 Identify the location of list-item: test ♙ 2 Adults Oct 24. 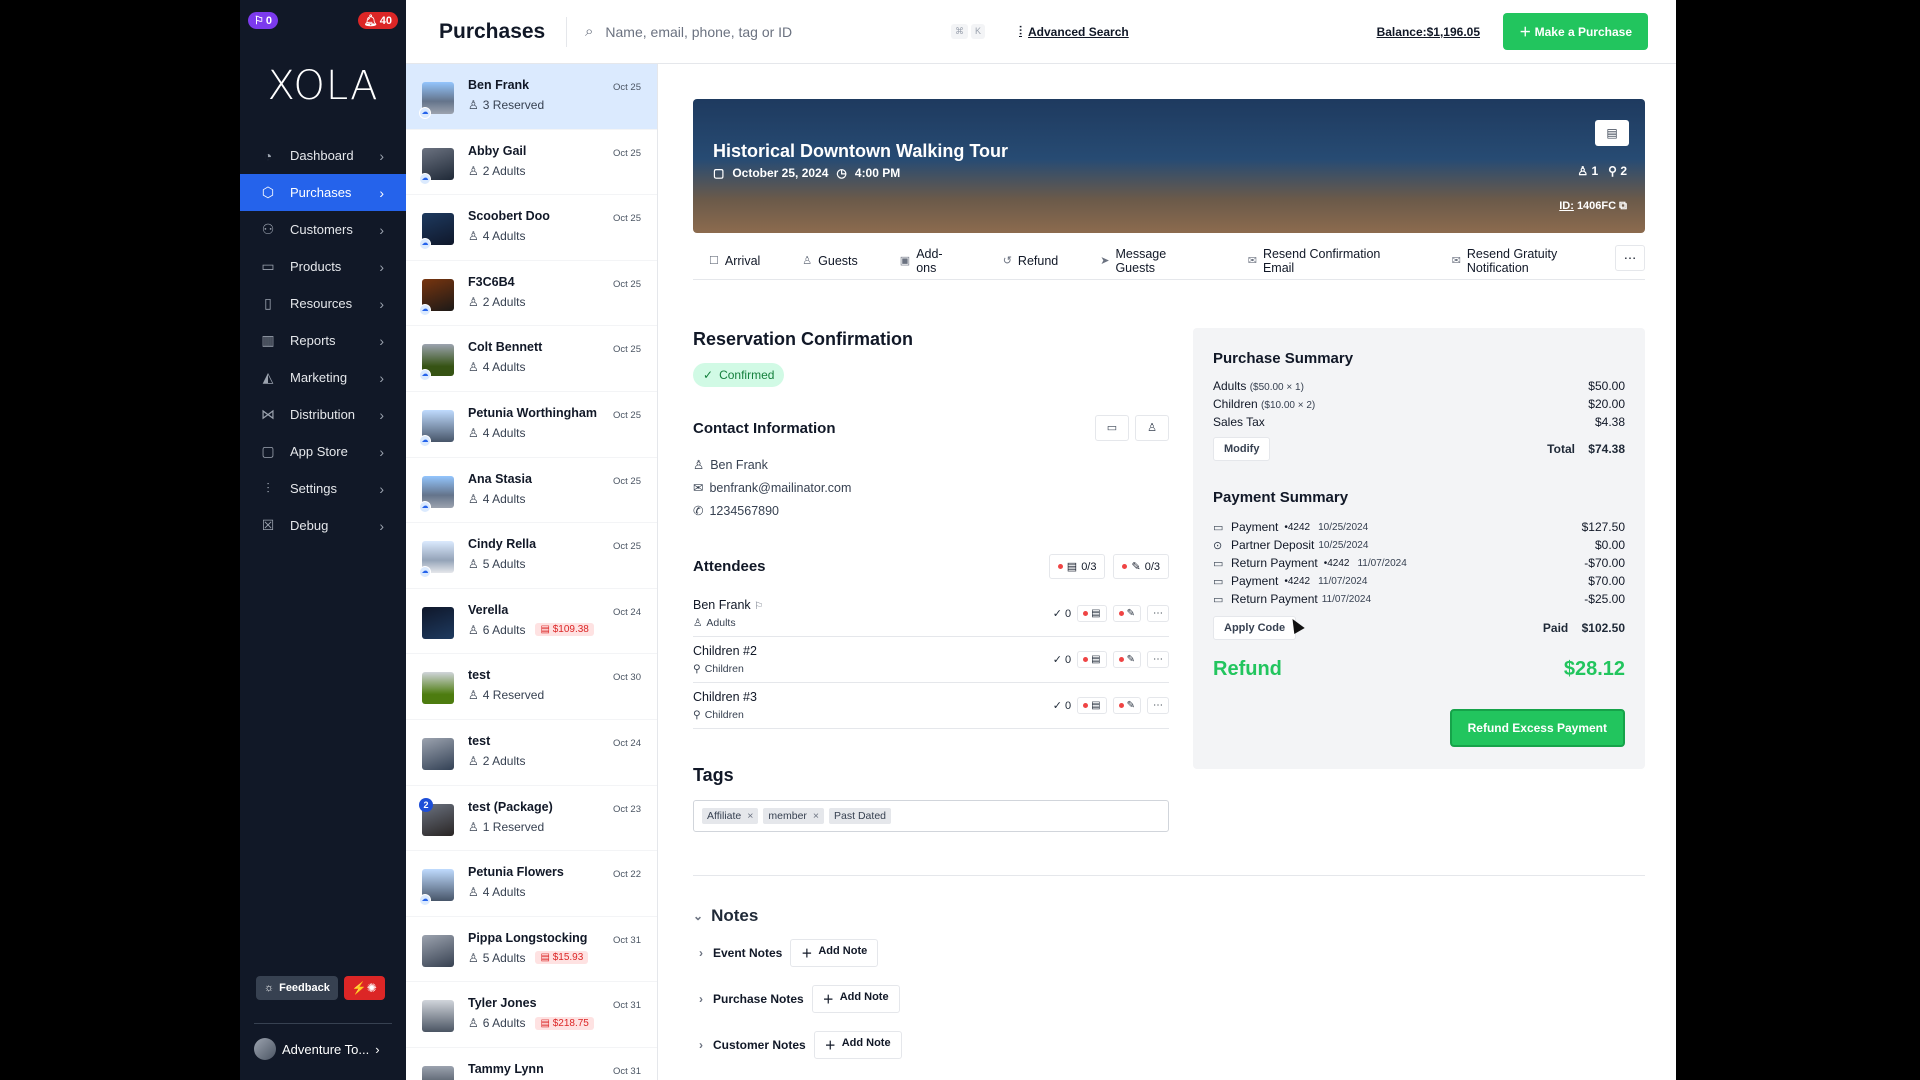
(531, 753).